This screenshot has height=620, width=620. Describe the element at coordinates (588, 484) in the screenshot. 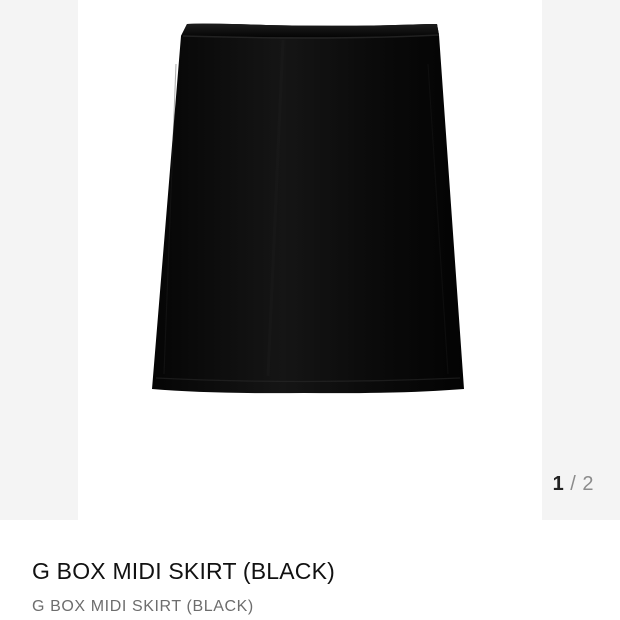

I see `total-image-count: 2` at that location.